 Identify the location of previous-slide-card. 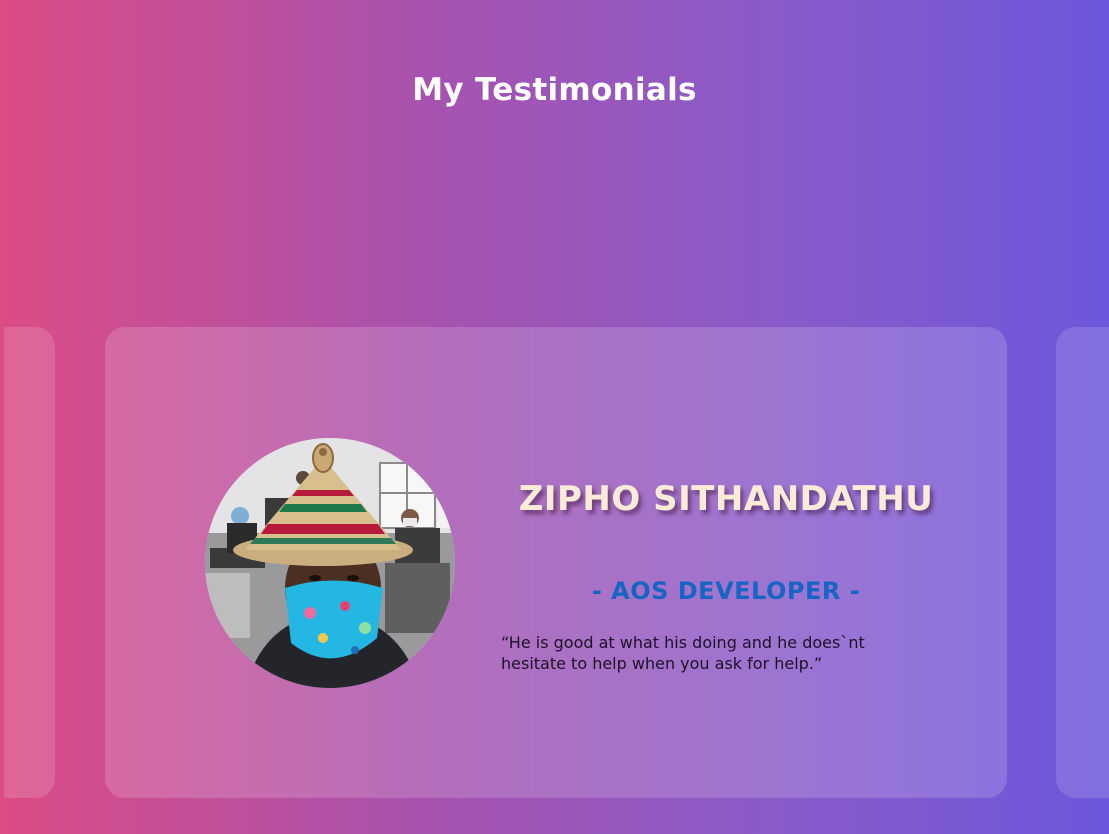
(29, 562).